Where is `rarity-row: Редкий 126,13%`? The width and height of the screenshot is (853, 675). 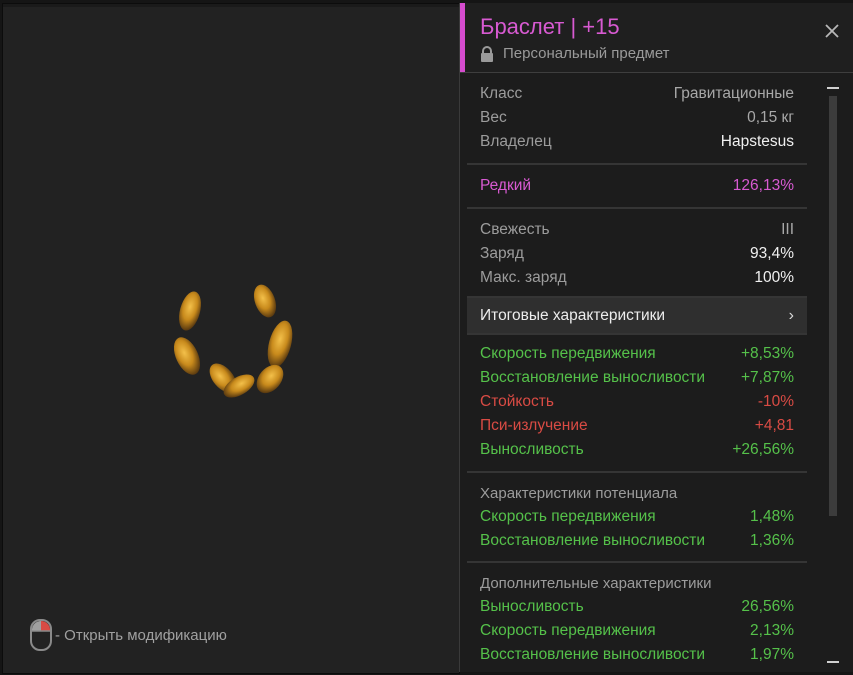 rarity-row: Редкий 126,13% is located at coordinates (637, 186).